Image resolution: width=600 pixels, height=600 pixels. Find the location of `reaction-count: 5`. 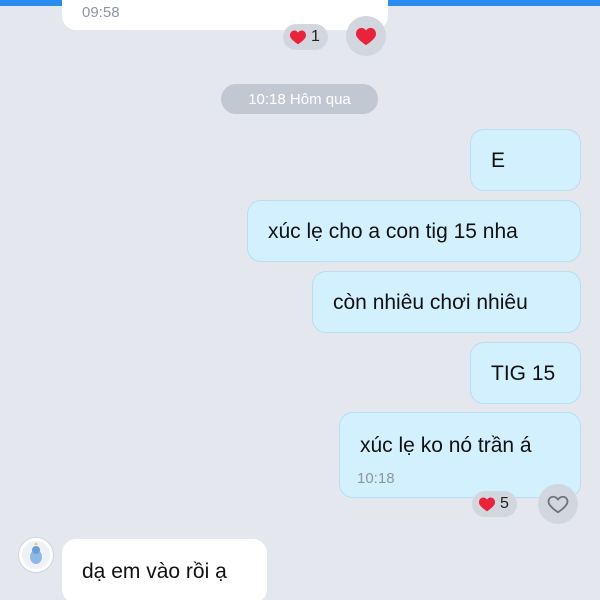

reaction-count: 5 is located at coordinates (504, 503).